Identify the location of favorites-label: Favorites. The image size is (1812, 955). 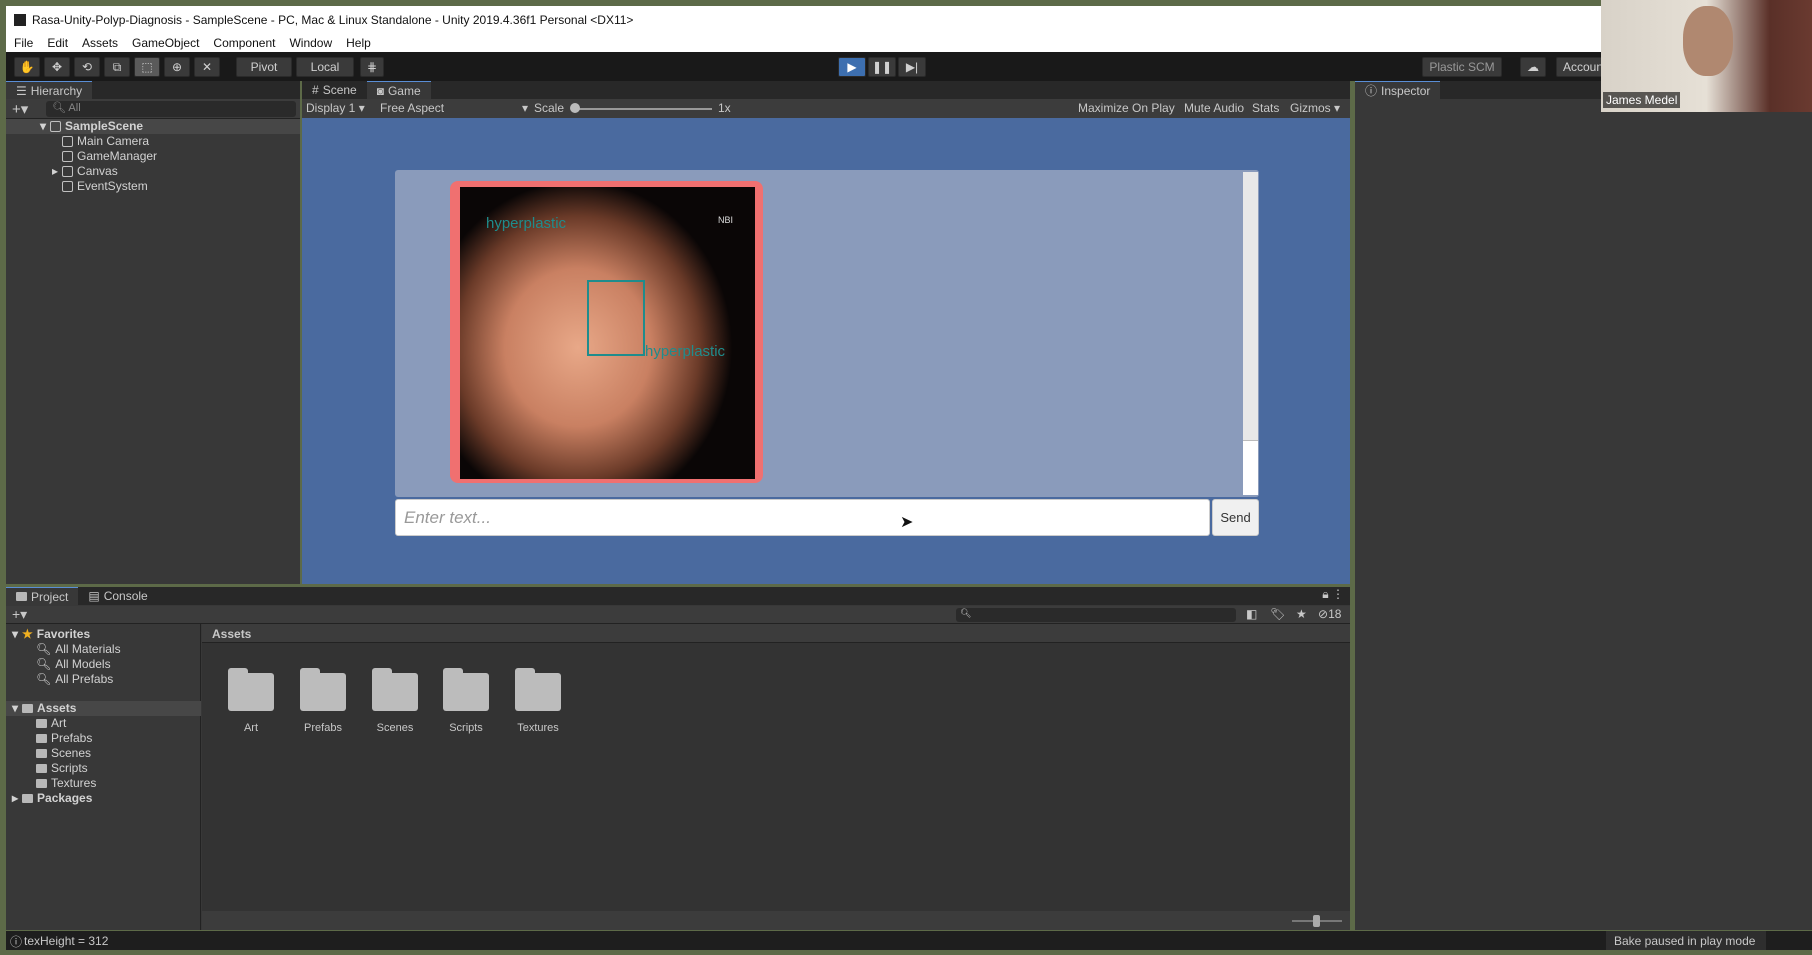
(63, 634).